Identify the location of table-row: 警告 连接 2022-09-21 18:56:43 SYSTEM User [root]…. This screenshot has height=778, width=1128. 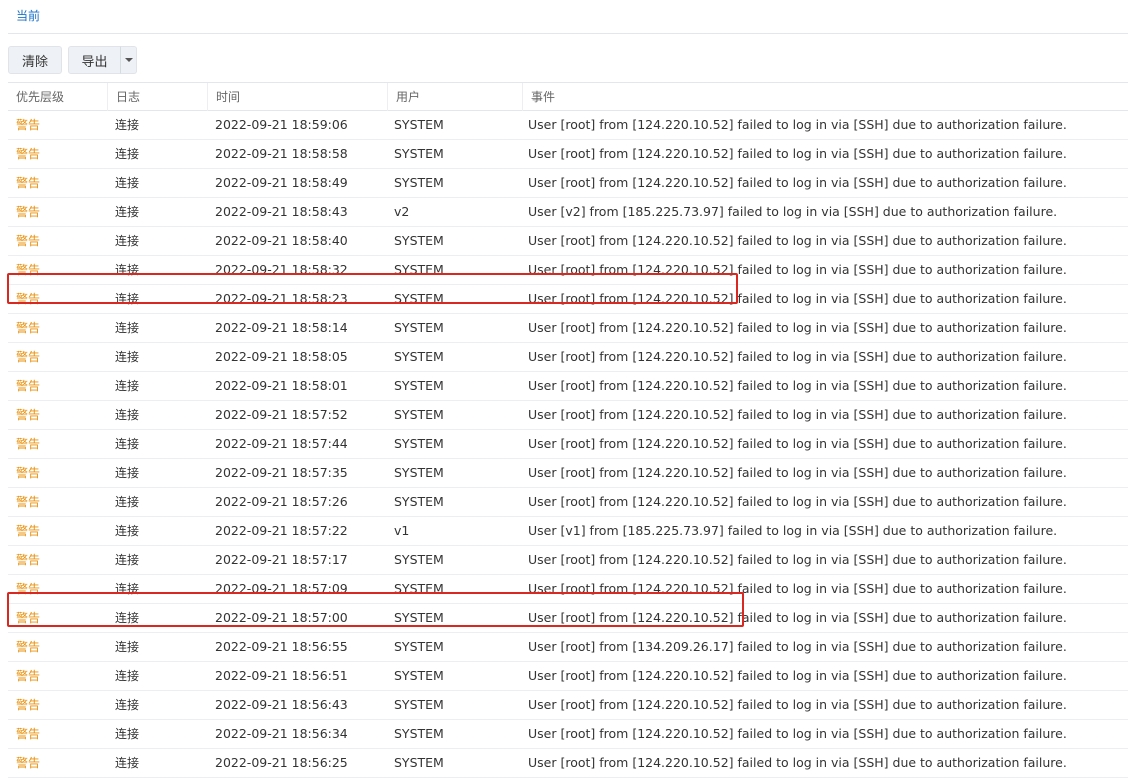
(568, 705).